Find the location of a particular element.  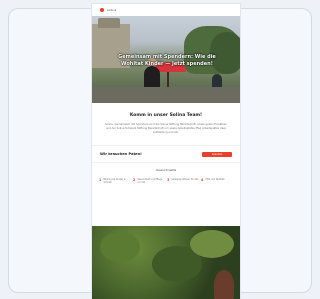

donate-button: Spenden is located at coordinates (217, 154).